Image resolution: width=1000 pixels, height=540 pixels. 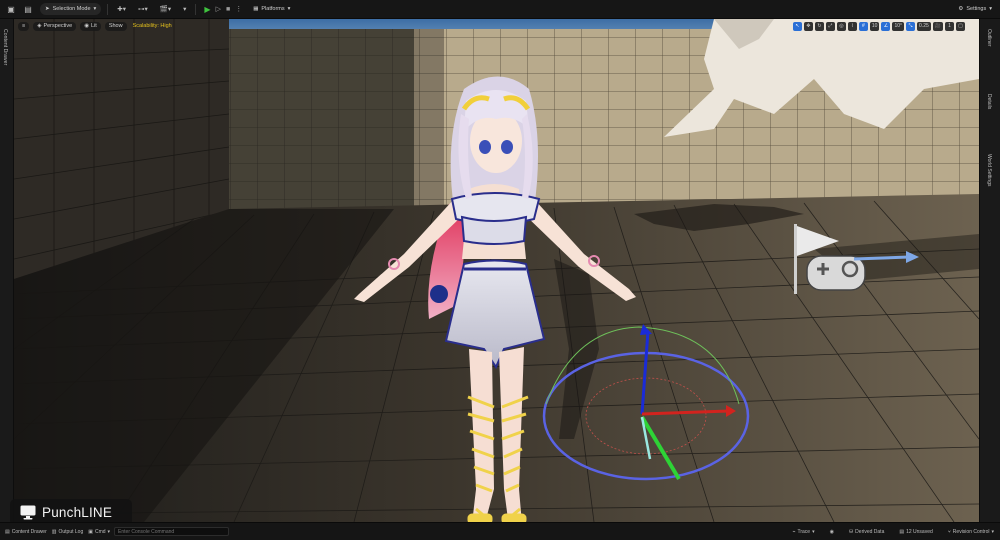 What do you see at coordinates (874, 26) in the screenshot?
I see `grid-snap-value: 10` at bounding box center [874, 26].